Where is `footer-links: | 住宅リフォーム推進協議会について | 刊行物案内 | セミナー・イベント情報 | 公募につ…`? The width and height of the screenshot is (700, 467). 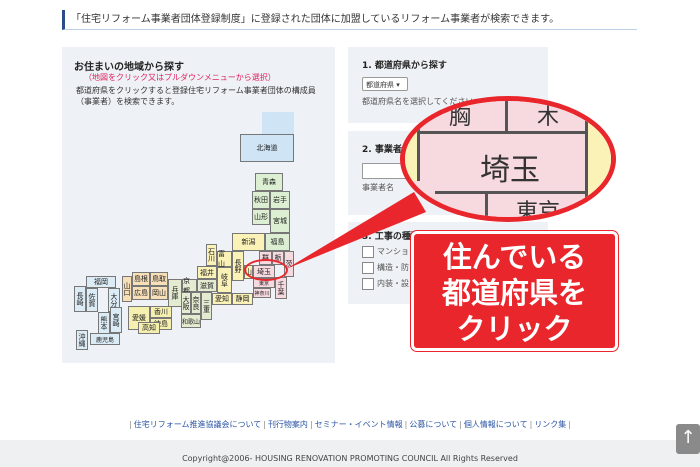
footer-links: | 住宅リフォーム推進協議会について | 刊行物案内 | セミナー・イベント情報 | 公募につ… is located at coordinates (350, 424).